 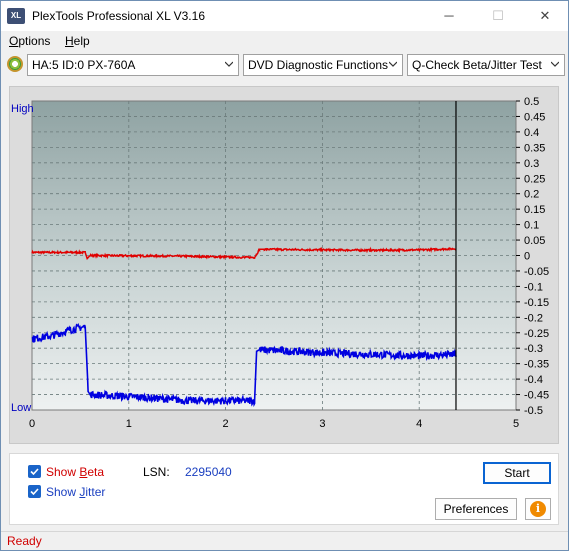 What do you see at coordinates (318, 65) in the screenshot?
I see `function-select-value: DVD Diagnostic Functions` at bounding box center [318, 65].